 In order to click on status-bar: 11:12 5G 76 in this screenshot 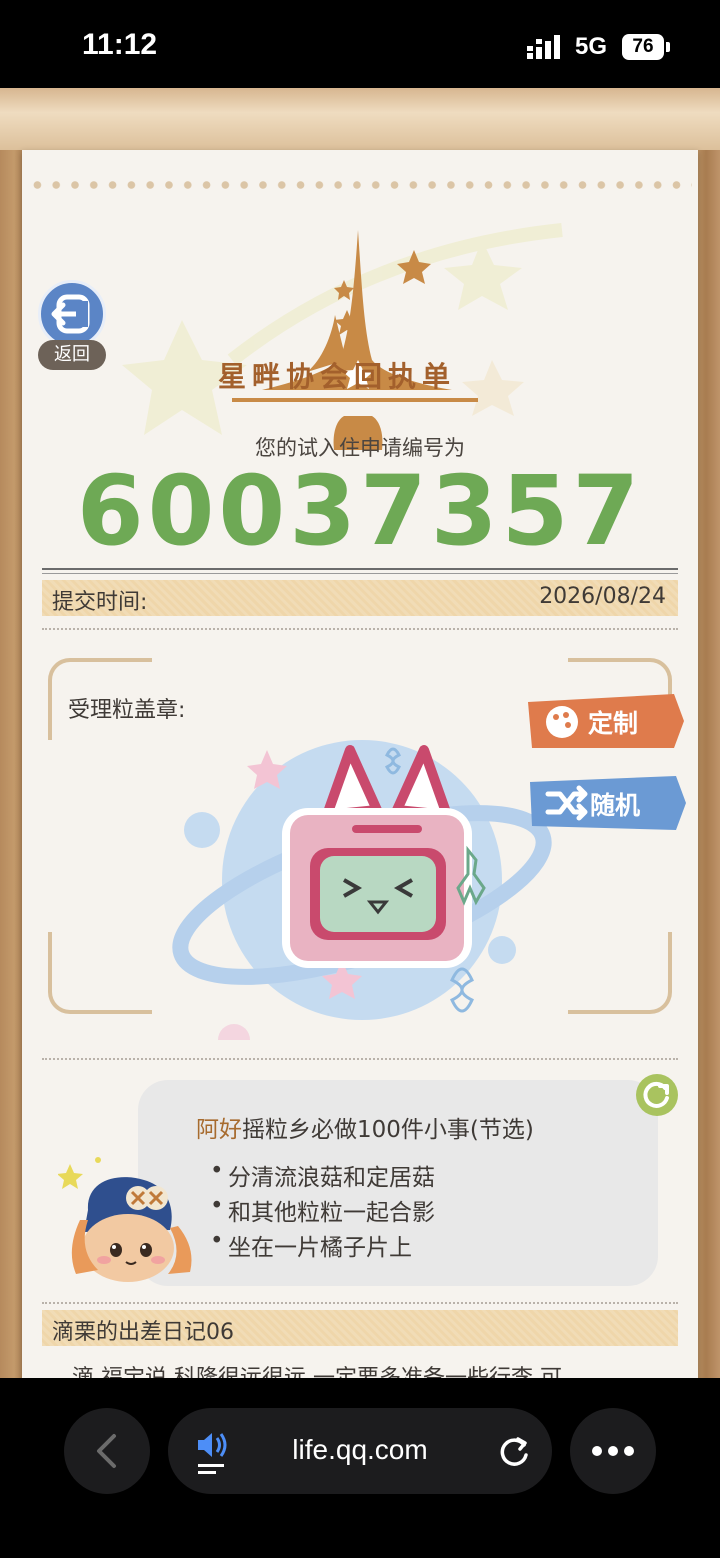, I will do `click(360, 44)`.